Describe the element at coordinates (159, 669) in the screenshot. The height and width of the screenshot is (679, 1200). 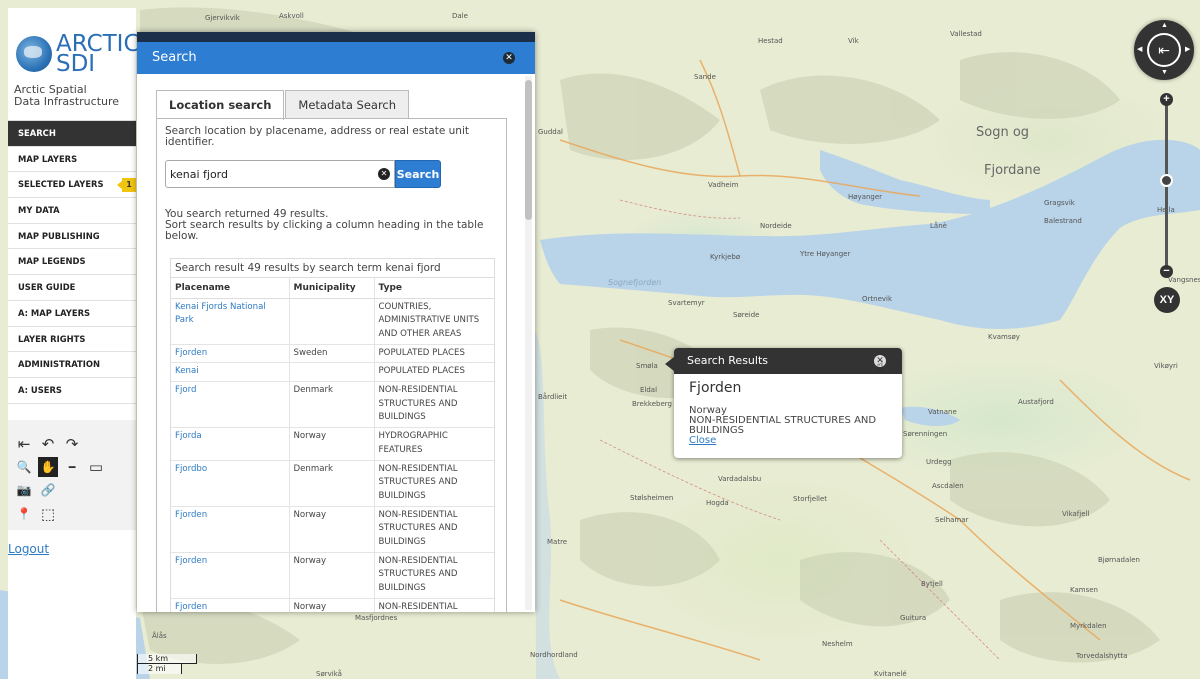
I see `scale-mi: 2 mi` at that location.